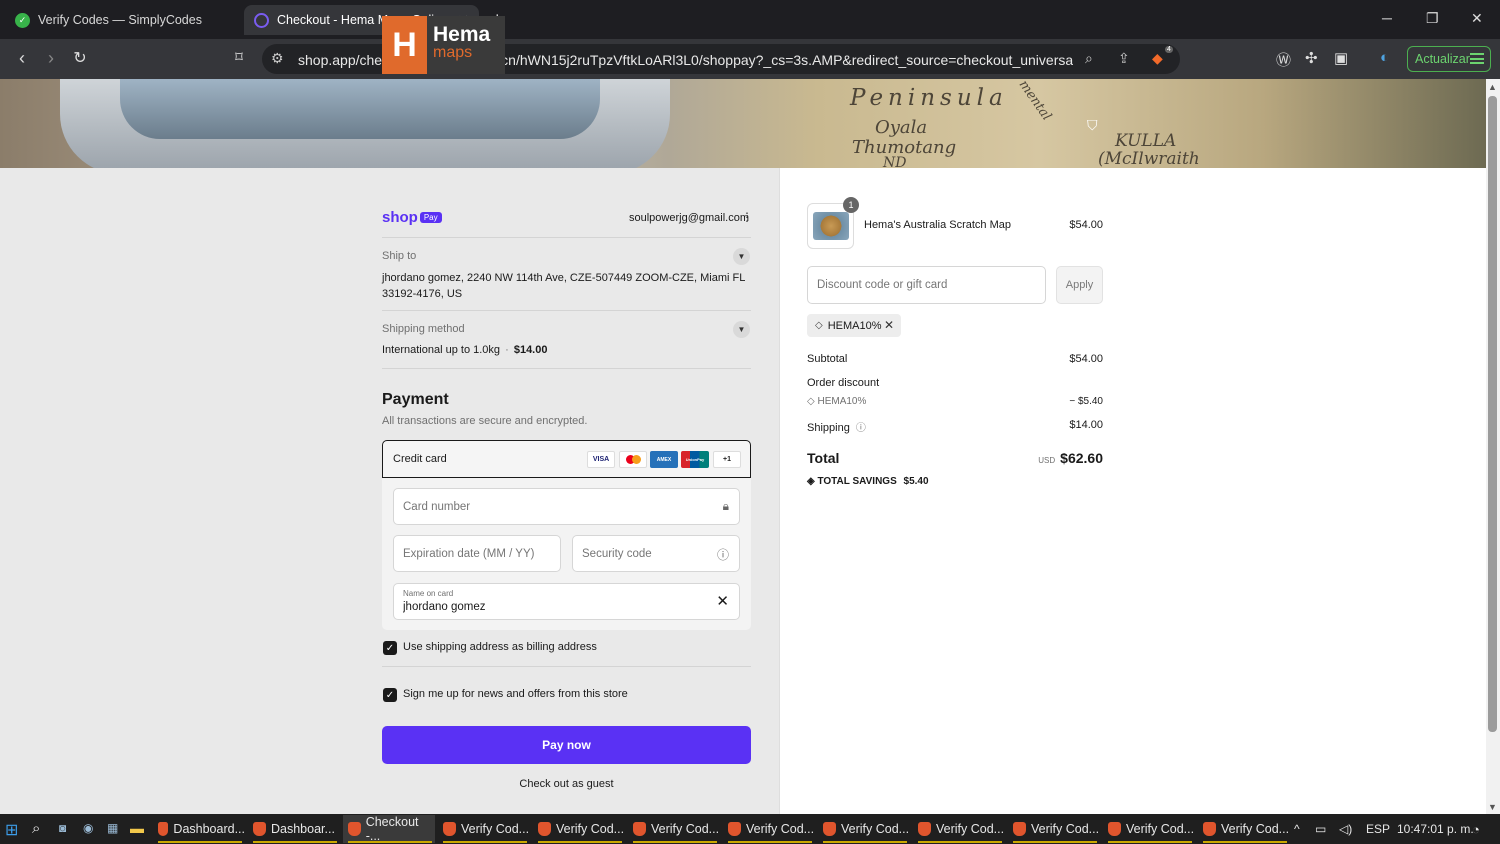 The height and width of the screenshot is (844, 1500). Describe the element at coordinates (62, 828) in the screenshot. I see `camera-app-icon: ◙` at that location.